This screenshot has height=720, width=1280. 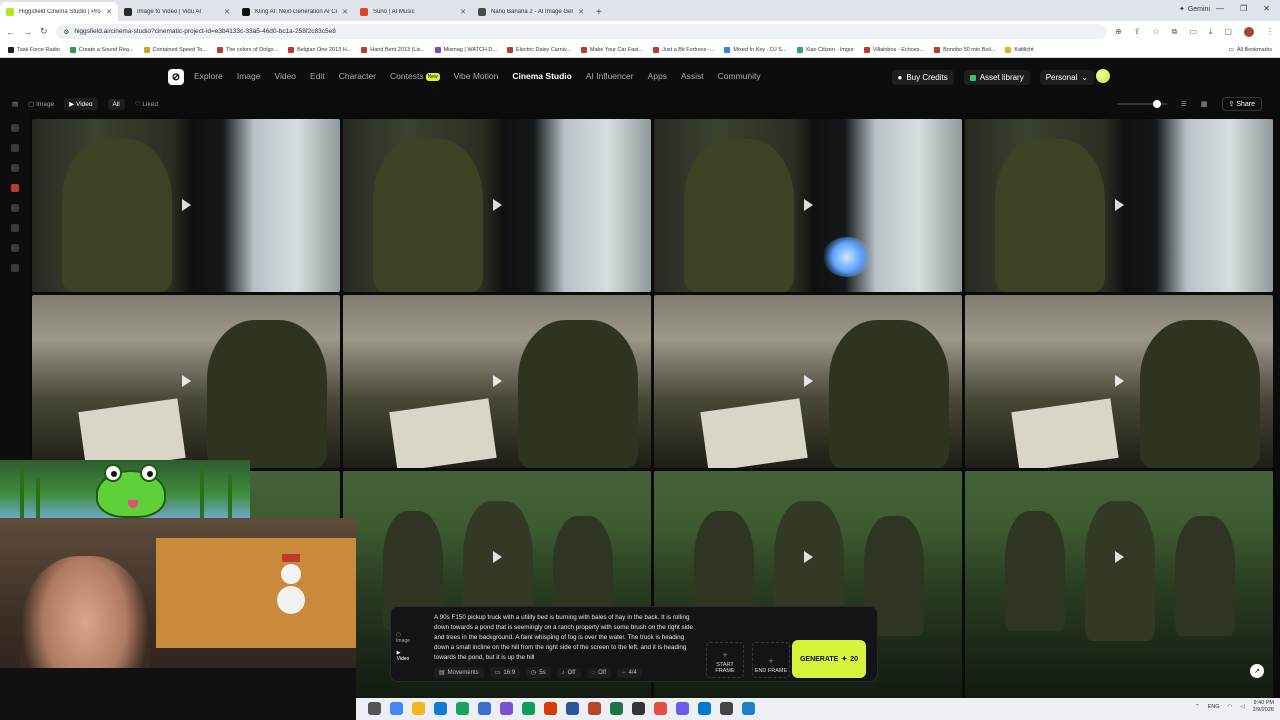 What do you see at coordinates (538, 672) in the screenshot?
I see `duration-select: ◷ 5s` at bounding box center [538, 672].